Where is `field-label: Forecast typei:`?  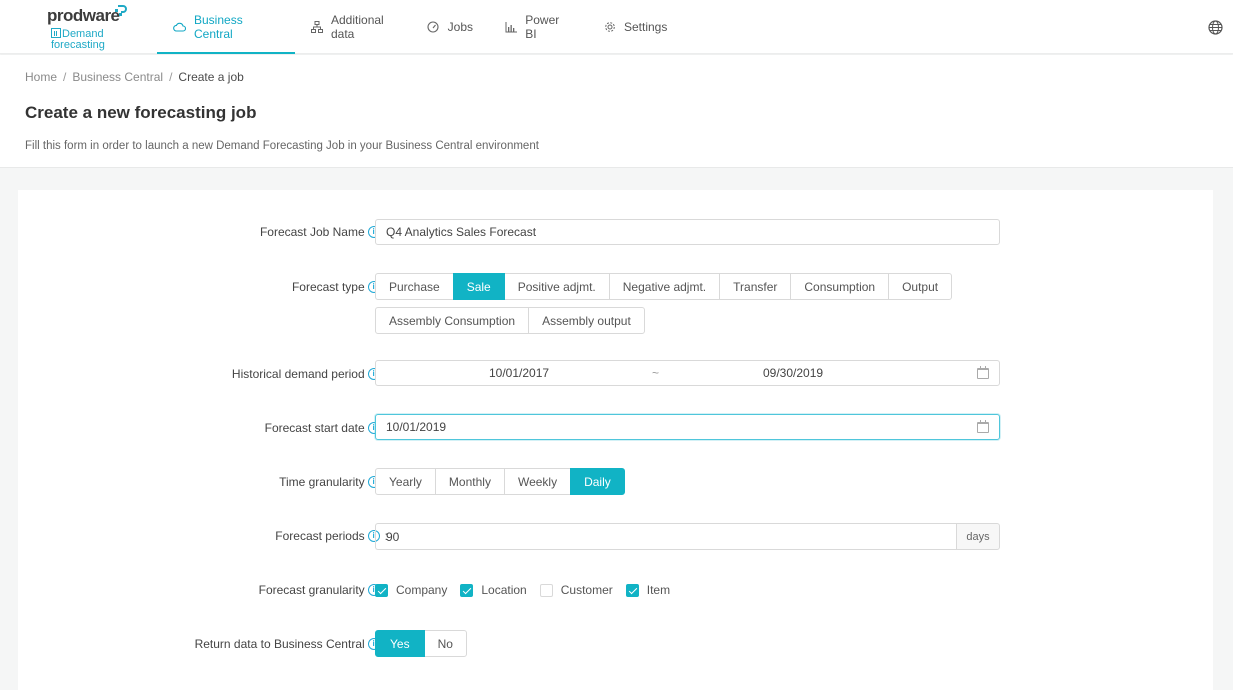
field-label: Forecast typei: is located at coordinates (340, 287).